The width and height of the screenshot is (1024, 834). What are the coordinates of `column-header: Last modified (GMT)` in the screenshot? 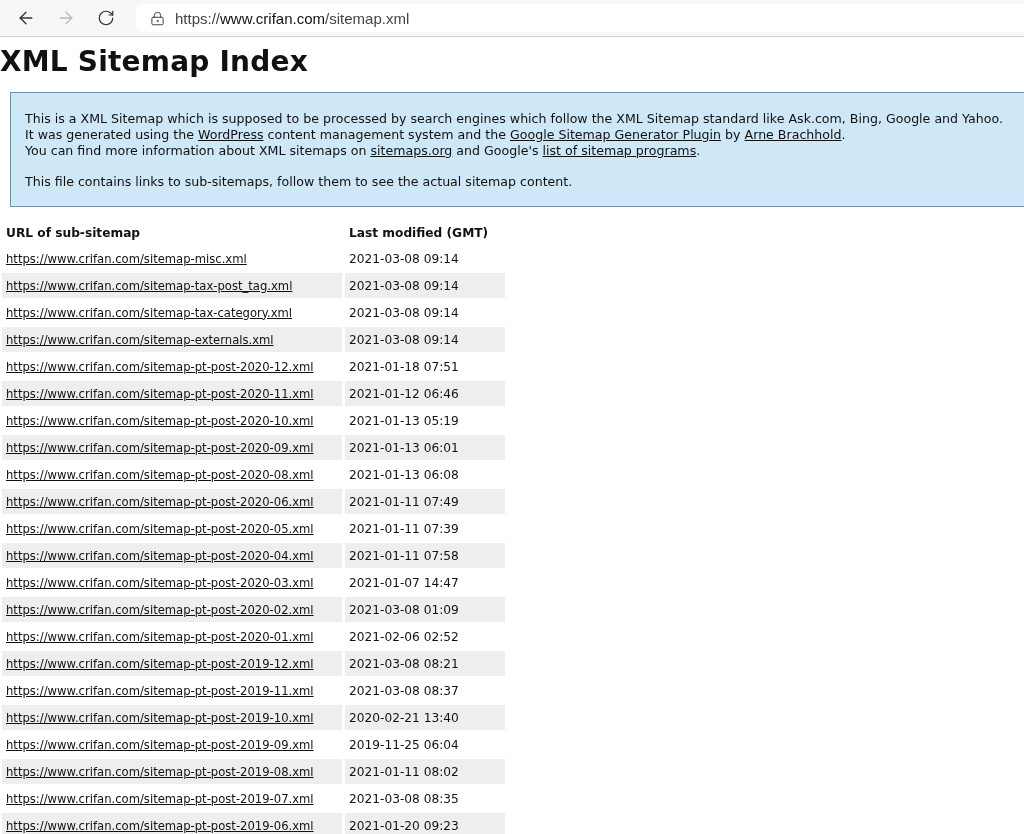 It's located at (419, 233).